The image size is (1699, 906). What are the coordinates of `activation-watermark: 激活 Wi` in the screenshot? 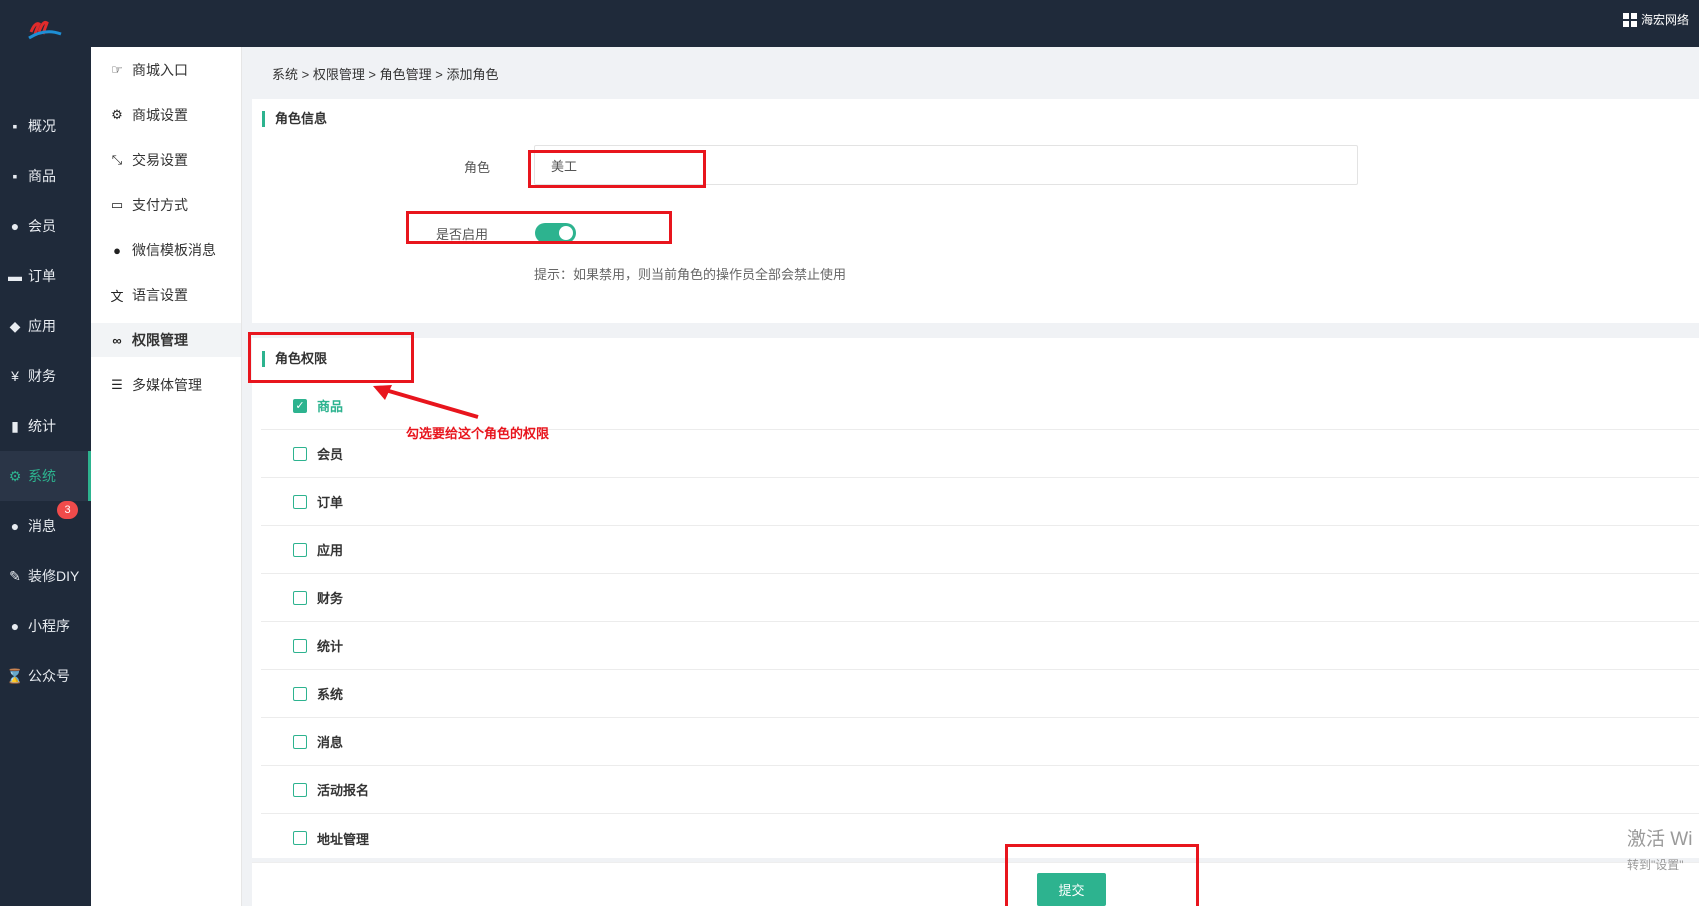 It's located at (1660, 839).